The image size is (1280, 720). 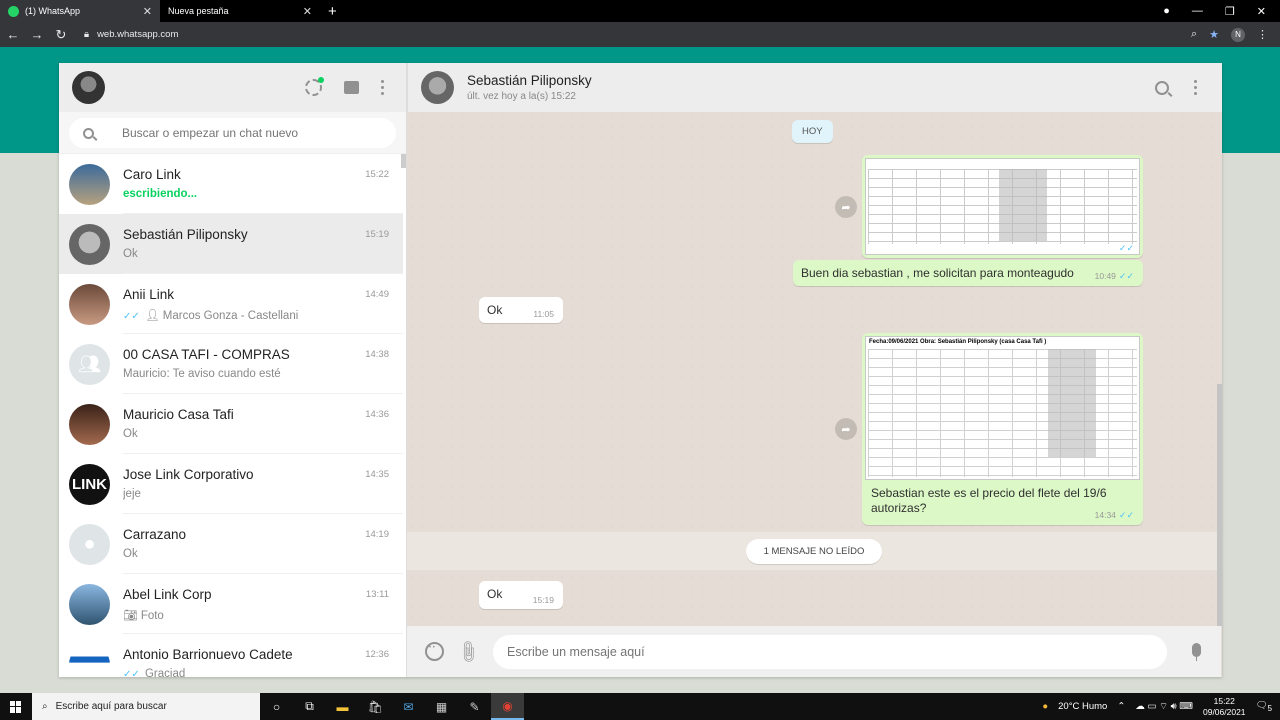 I want to click on chat-item-carrazano: ● Carrazano 14:19 Ok, so click(x=231, y=544).